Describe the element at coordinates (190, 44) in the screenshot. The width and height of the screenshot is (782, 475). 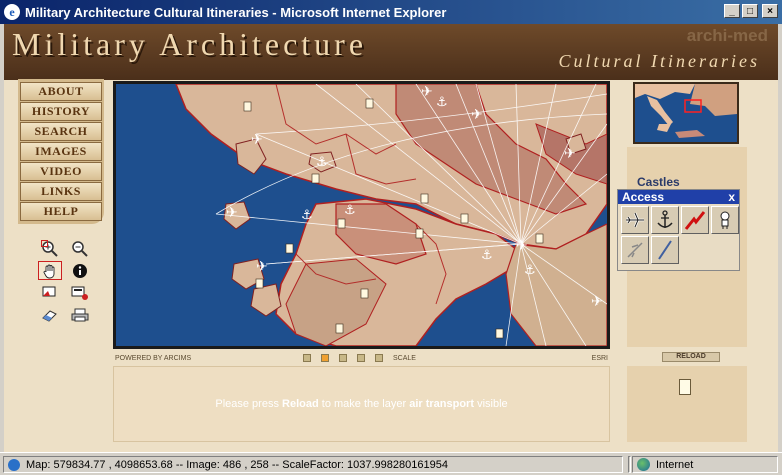
I see `site-title: Military Architecture` at that location.